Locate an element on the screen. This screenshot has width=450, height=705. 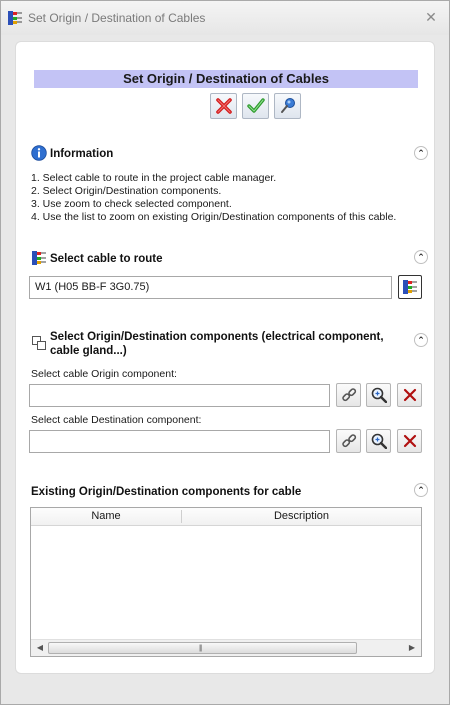
ok-button is located at coordinates (255, 106).